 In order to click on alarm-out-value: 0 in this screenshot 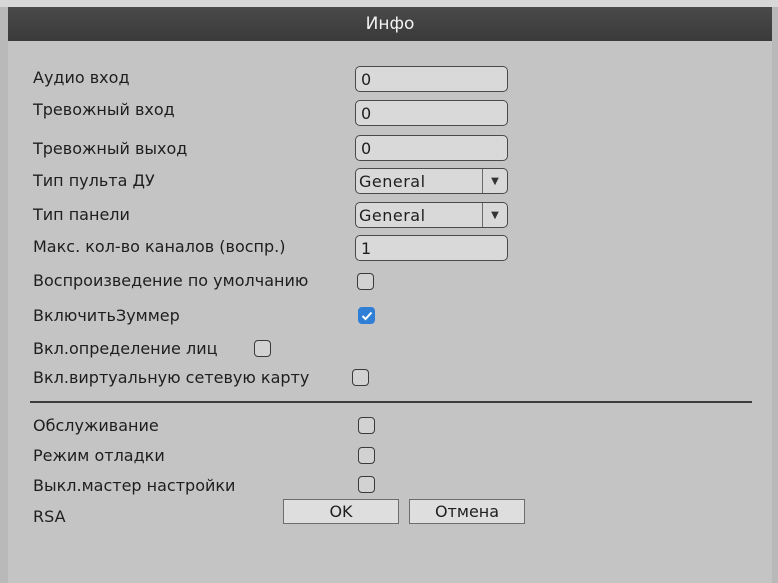, I will do `click(366, 148)`.